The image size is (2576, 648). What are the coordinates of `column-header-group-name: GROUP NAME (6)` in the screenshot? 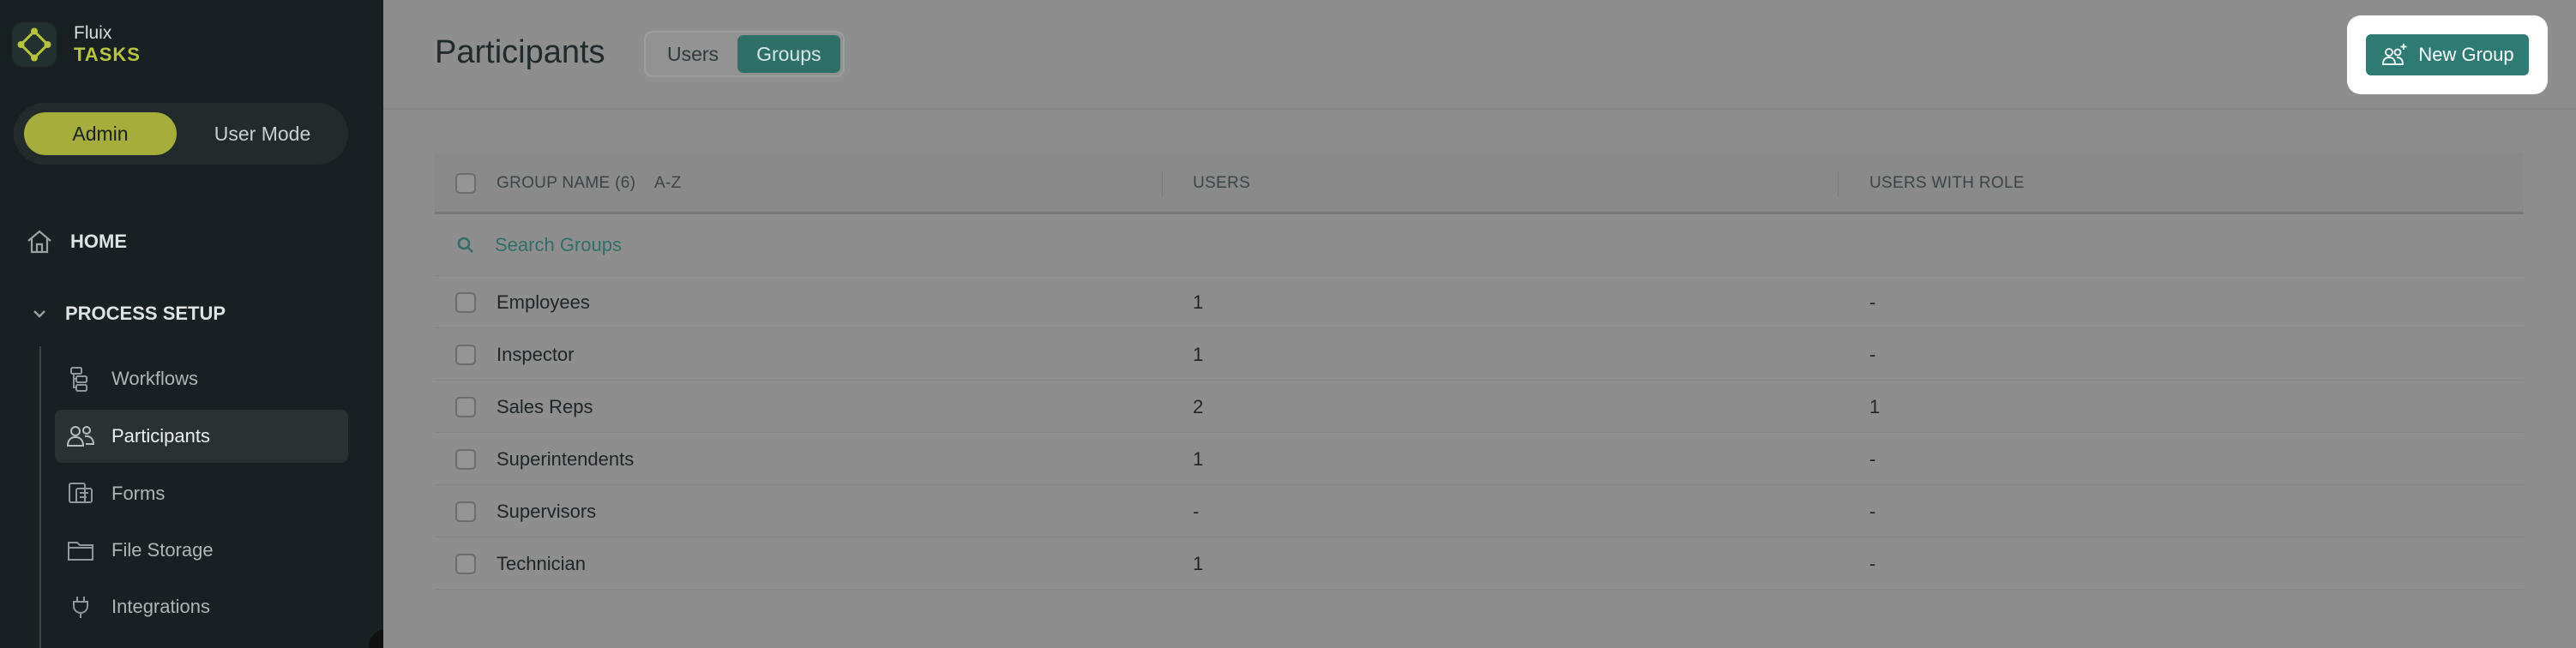 It's located at (566, 183).